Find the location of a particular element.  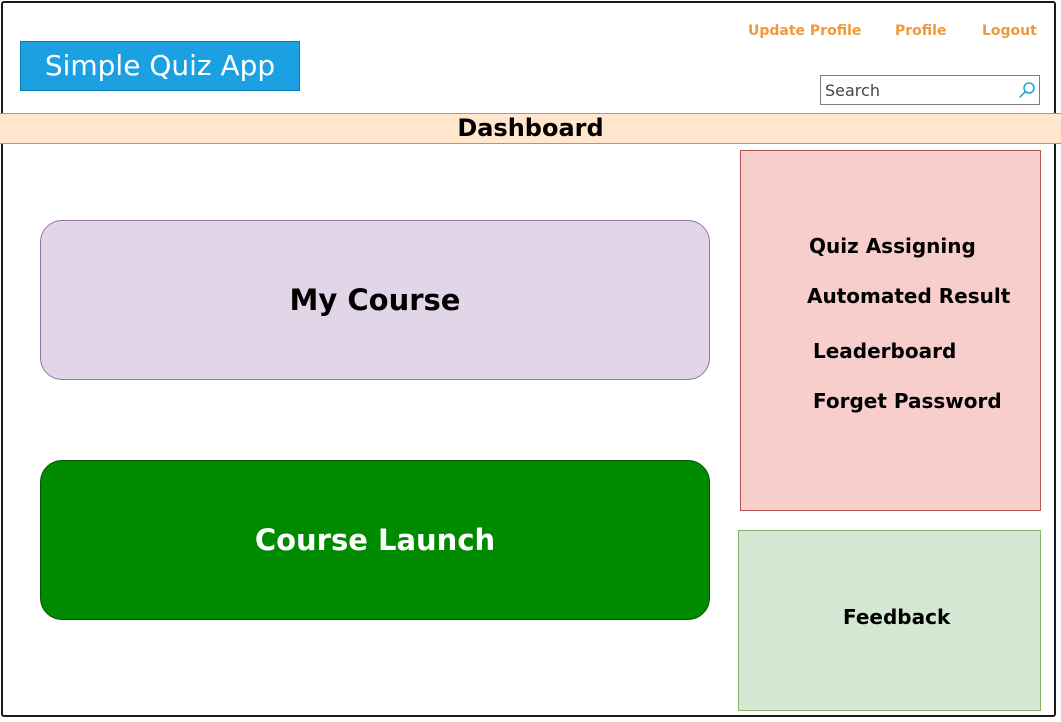

quiz-assigning-link: Quiz Assigning is located at coordinates (892, 246).